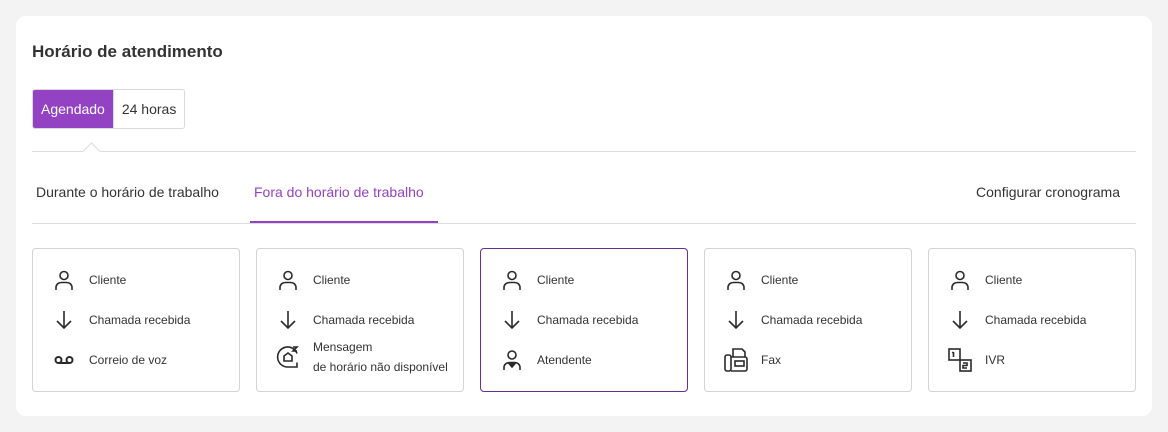  What do you see at coordinates (288, 357) in the screenshot?
I see `message-sleep-icon` at bounding box center [288, 357].